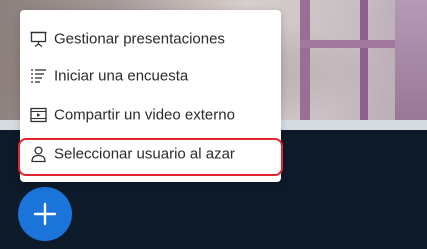 Image resolution: width=427 pixels, height=249 pixels. I want to click on presentation-icon, so click(38, 39).